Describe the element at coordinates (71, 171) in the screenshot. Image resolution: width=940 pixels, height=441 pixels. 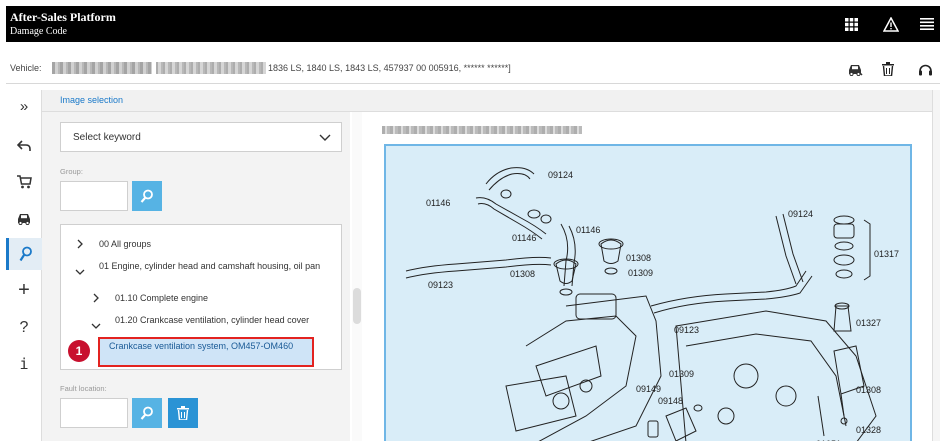
I see `group-label: Group:` at that location.